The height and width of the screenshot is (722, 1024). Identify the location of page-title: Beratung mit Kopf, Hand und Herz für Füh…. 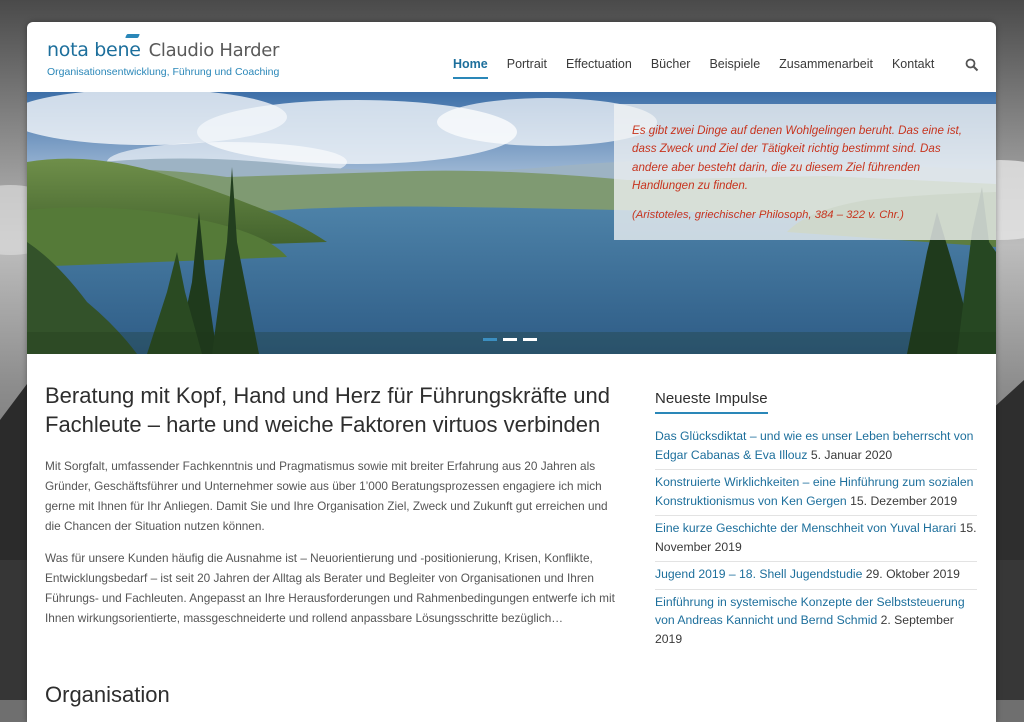
(327, 410).